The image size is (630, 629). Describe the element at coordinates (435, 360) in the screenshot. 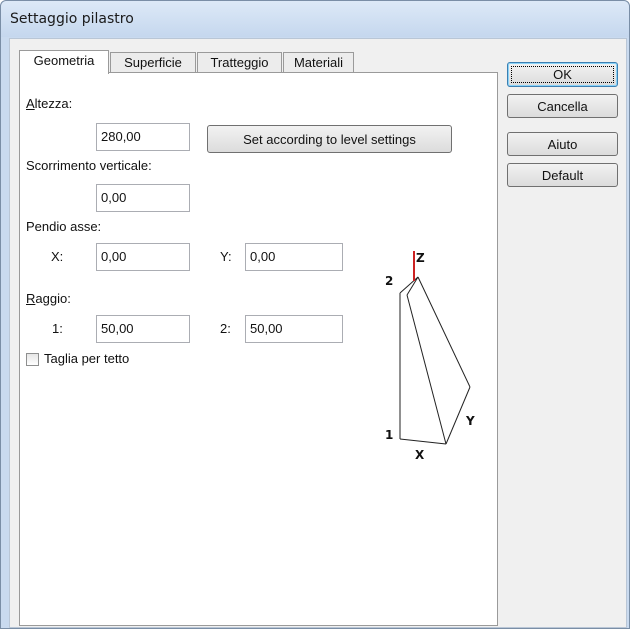

I see `column-fill` at that location.